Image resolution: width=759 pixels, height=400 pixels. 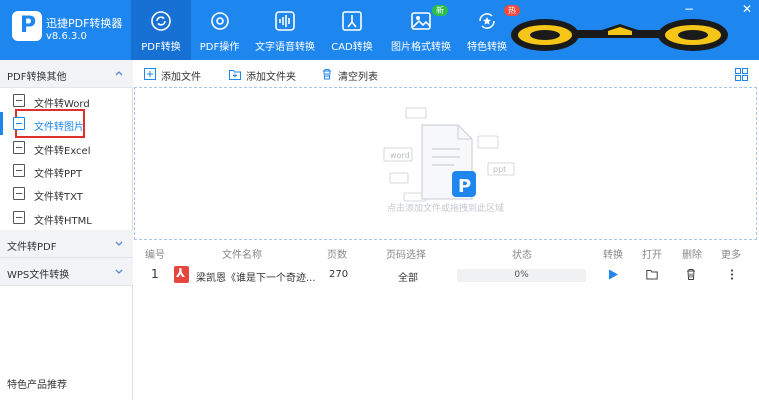 I want to click on nav-label: CAD转换, so click(x=352, y=47).